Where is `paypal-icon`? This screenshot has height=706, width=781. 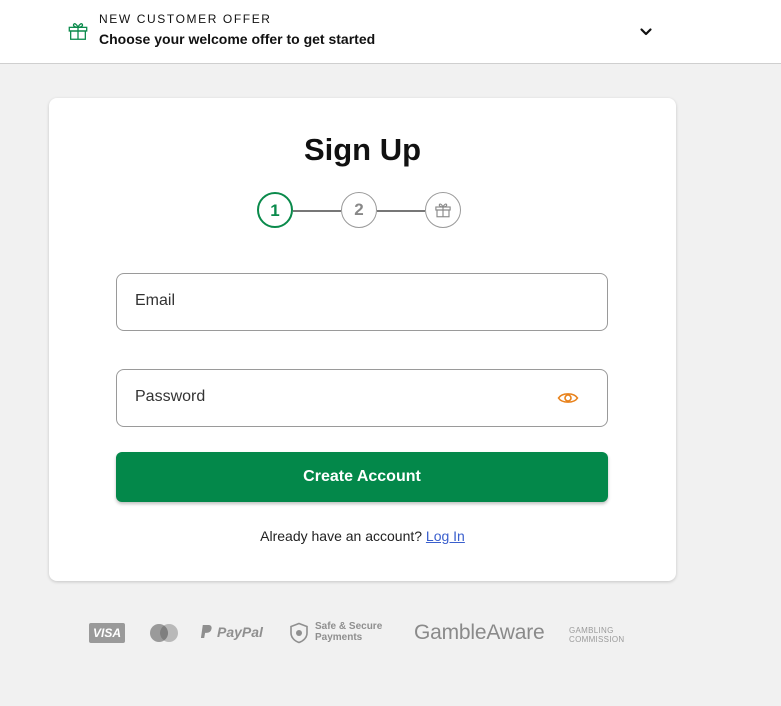
paypal-icon is located at coordinates (206, 631).